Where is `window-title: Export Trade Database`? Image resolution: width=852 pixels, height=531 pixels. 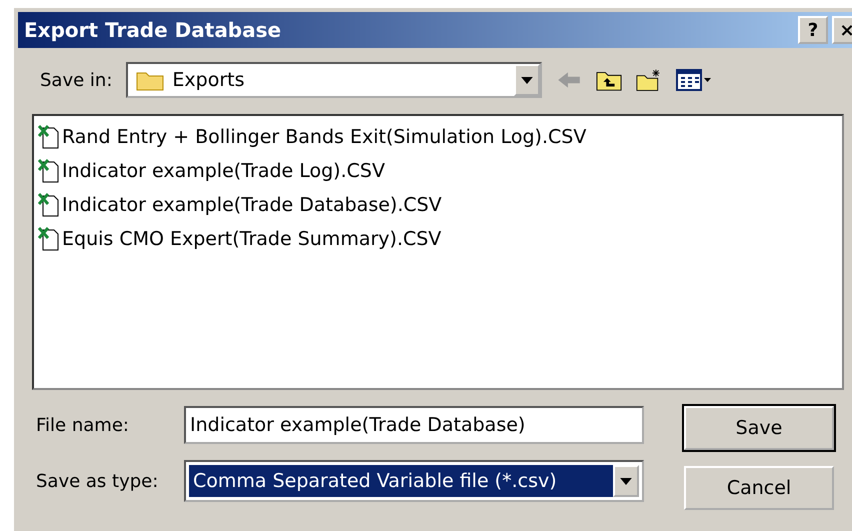 window-title: Export Trade Database is located at coordinates (153, 30).